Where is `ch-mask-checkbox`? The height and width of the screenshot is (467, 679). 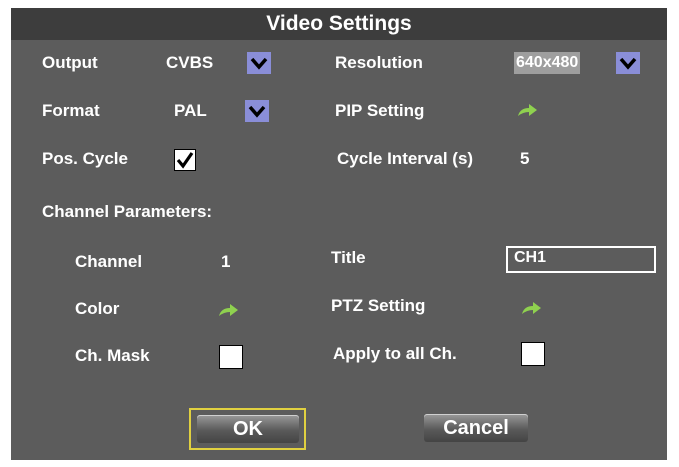 ch-mask-checkbox is located at coordinates (231, 357).